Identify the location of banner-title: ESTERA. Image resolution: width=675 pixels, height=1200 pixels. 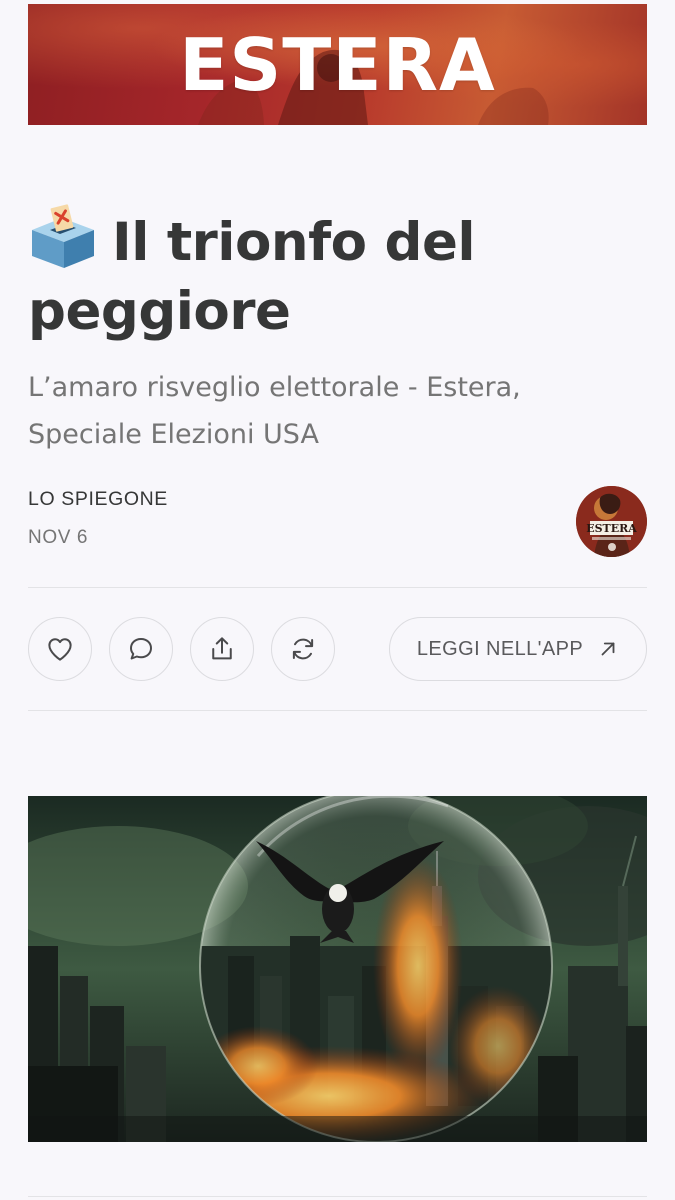
(337, 65).